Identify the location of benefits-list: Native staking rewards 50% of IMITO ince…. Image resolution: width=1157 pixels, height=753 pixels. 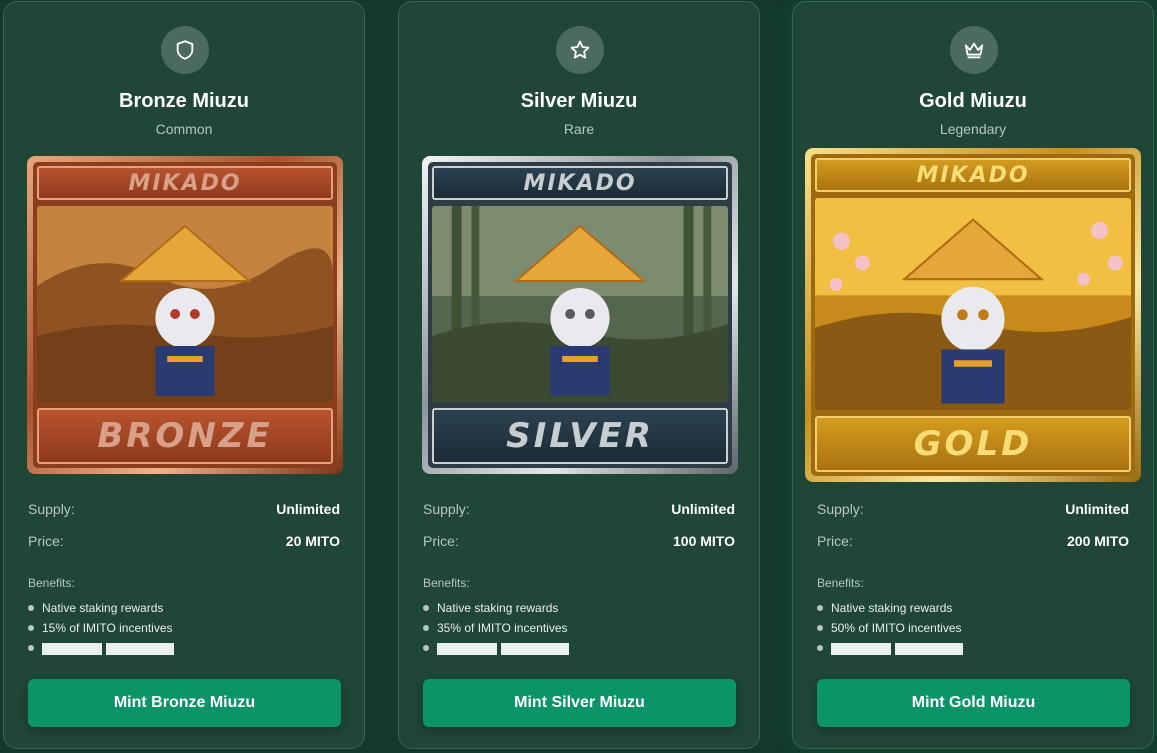
(892, 628).